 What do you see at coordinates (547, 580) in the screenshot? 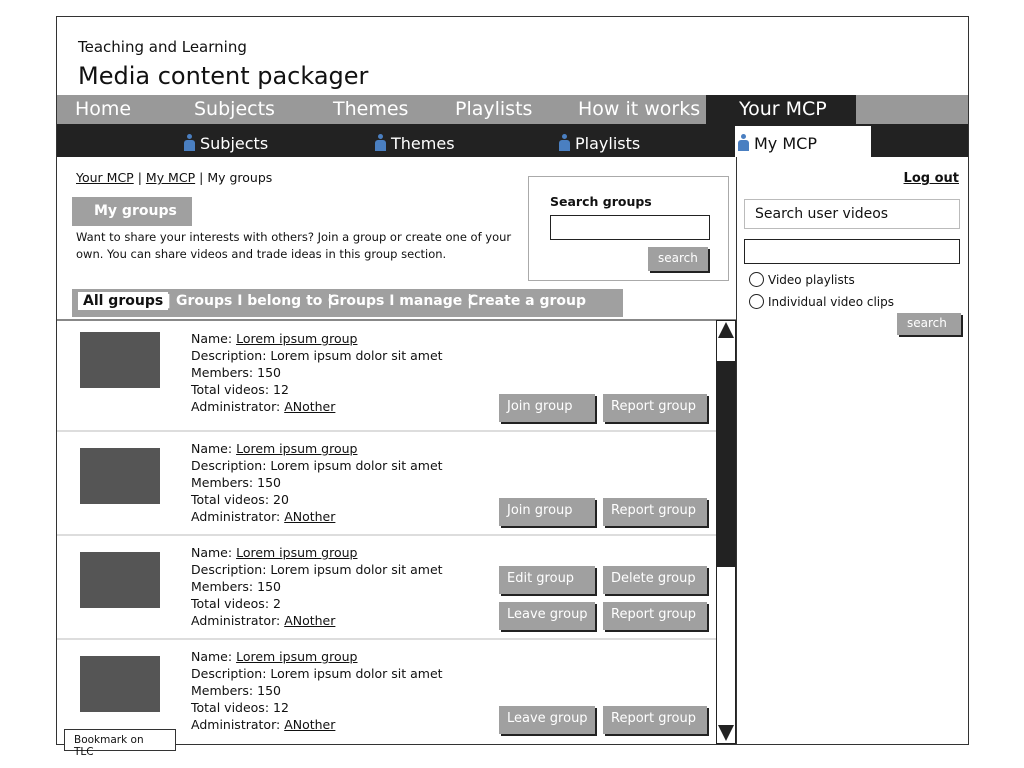
I see `edit-group-button: Edit group` at bounding box center [547, 580].